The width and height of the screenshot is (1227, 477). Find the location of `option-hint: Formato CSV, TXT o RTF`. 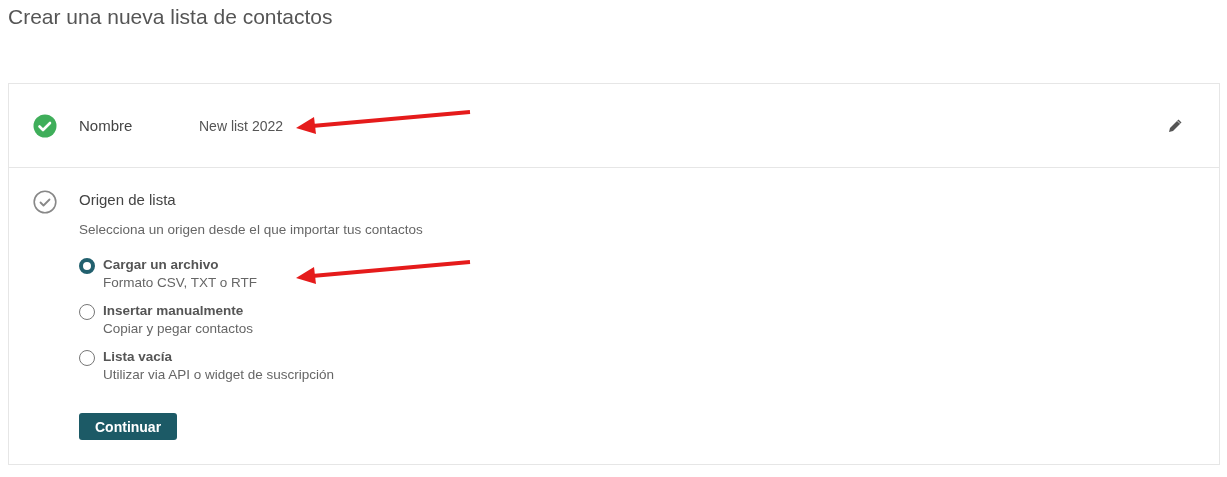

option-hint: Formato CSV, TXT o RTF is located at coordinates (180, 282).